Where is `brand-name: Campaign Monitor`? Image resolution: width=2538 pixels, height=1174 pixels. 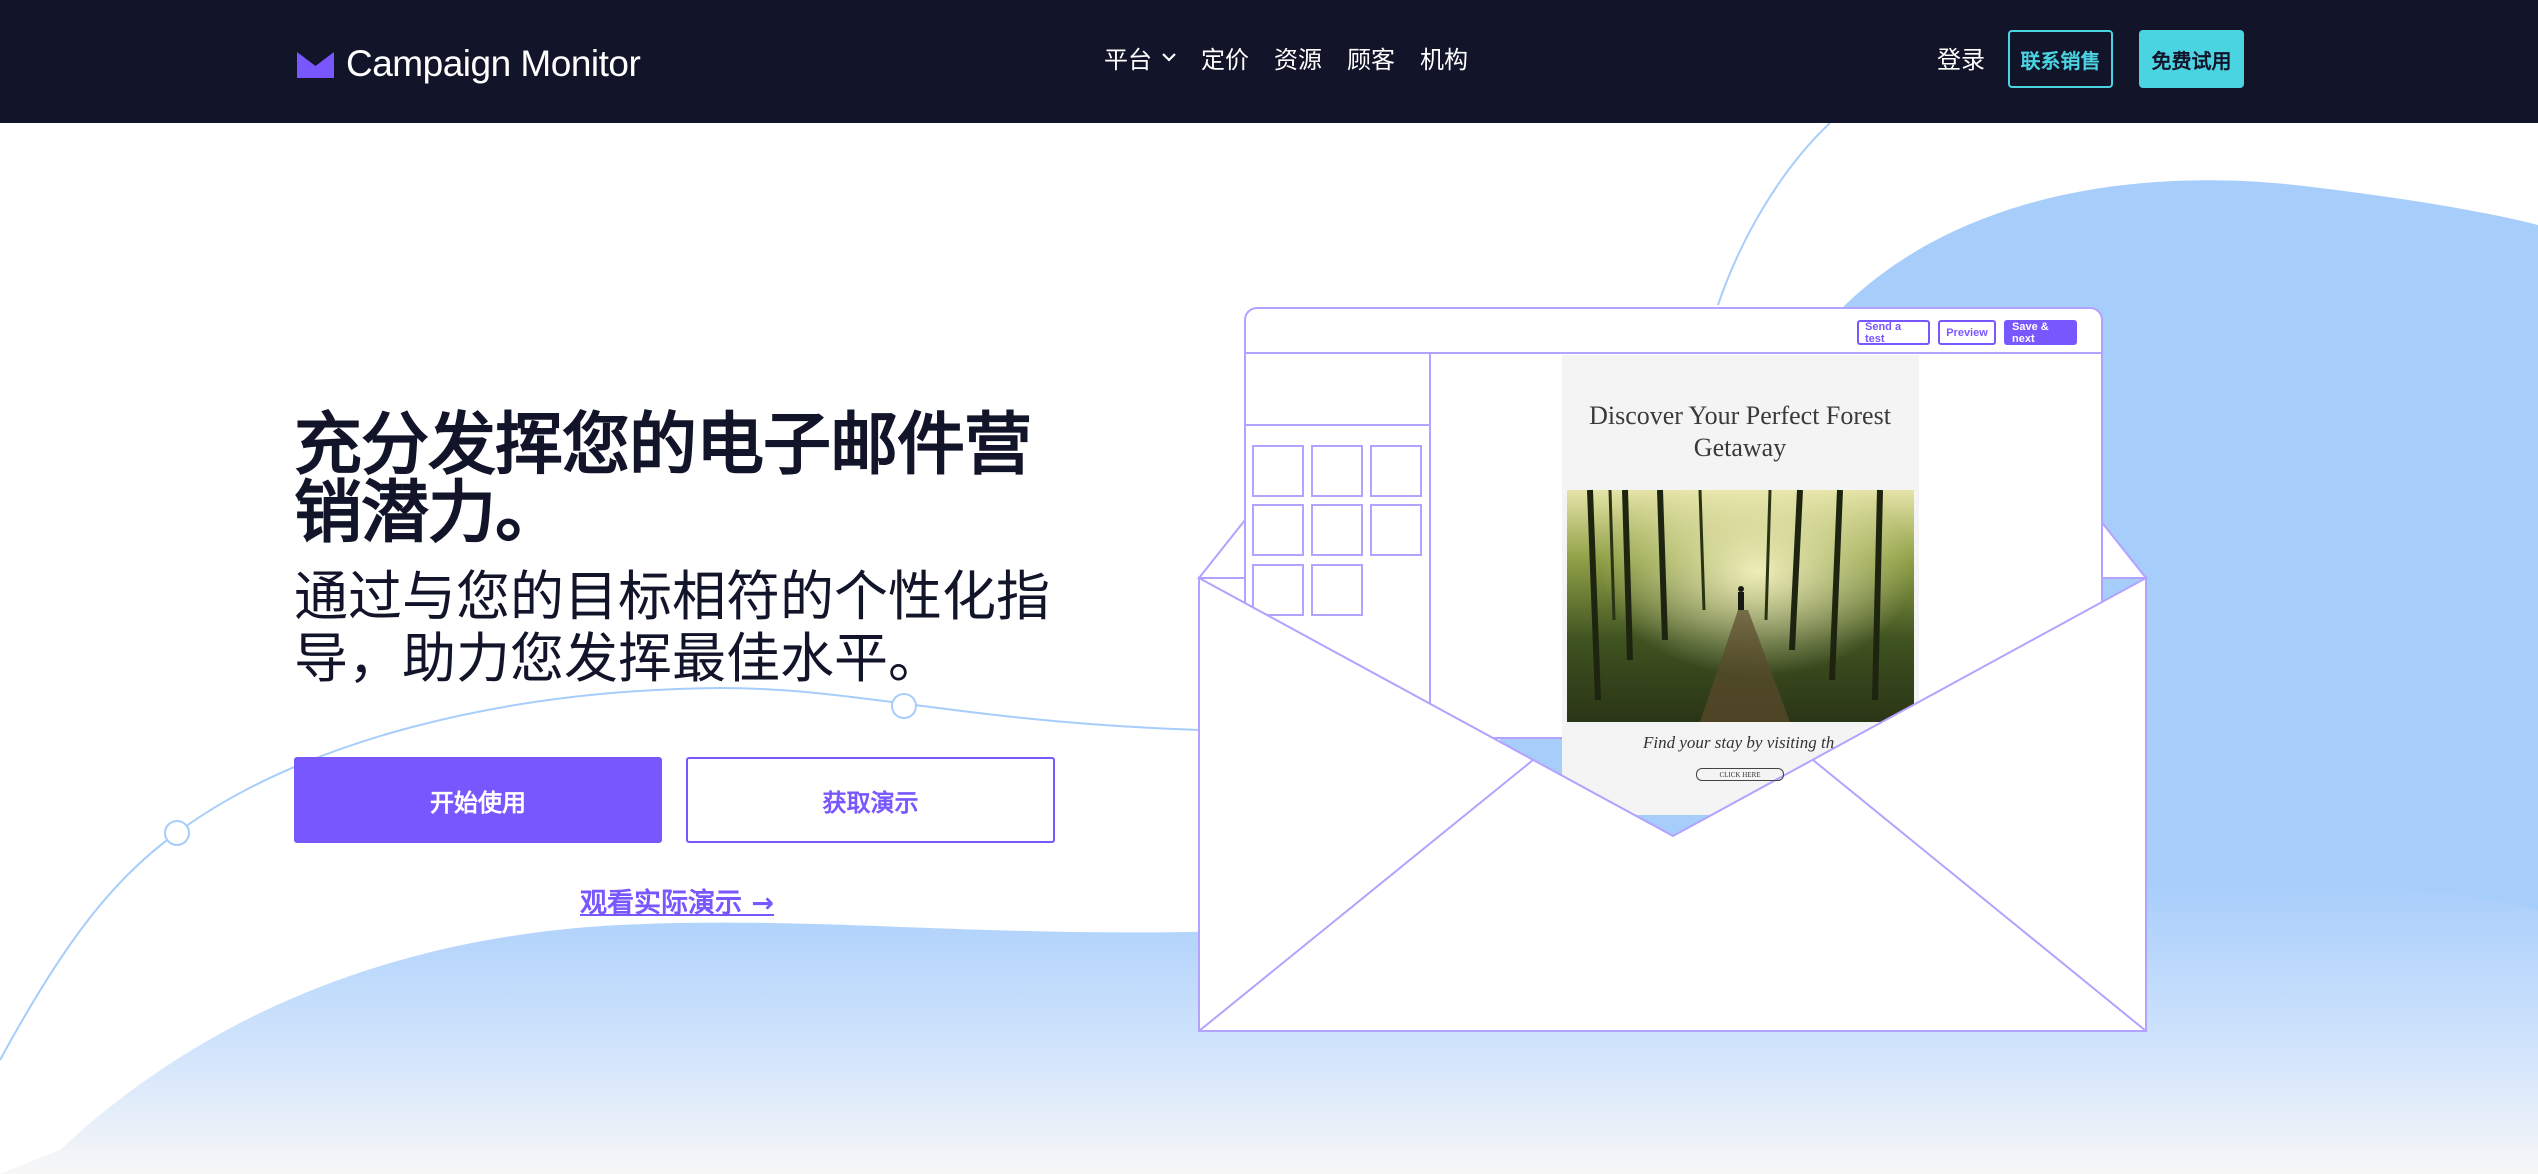 brand-name: Campaign Monitor is located at coordinates (493, 63).